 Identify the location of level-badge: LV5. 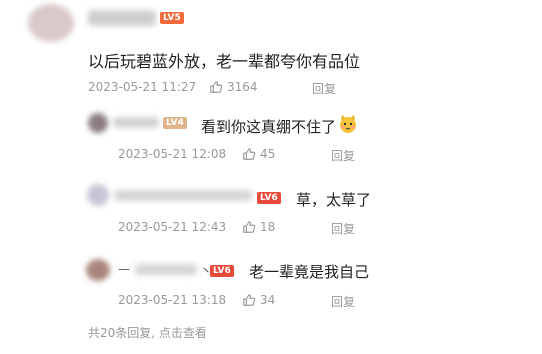
(172, 18).